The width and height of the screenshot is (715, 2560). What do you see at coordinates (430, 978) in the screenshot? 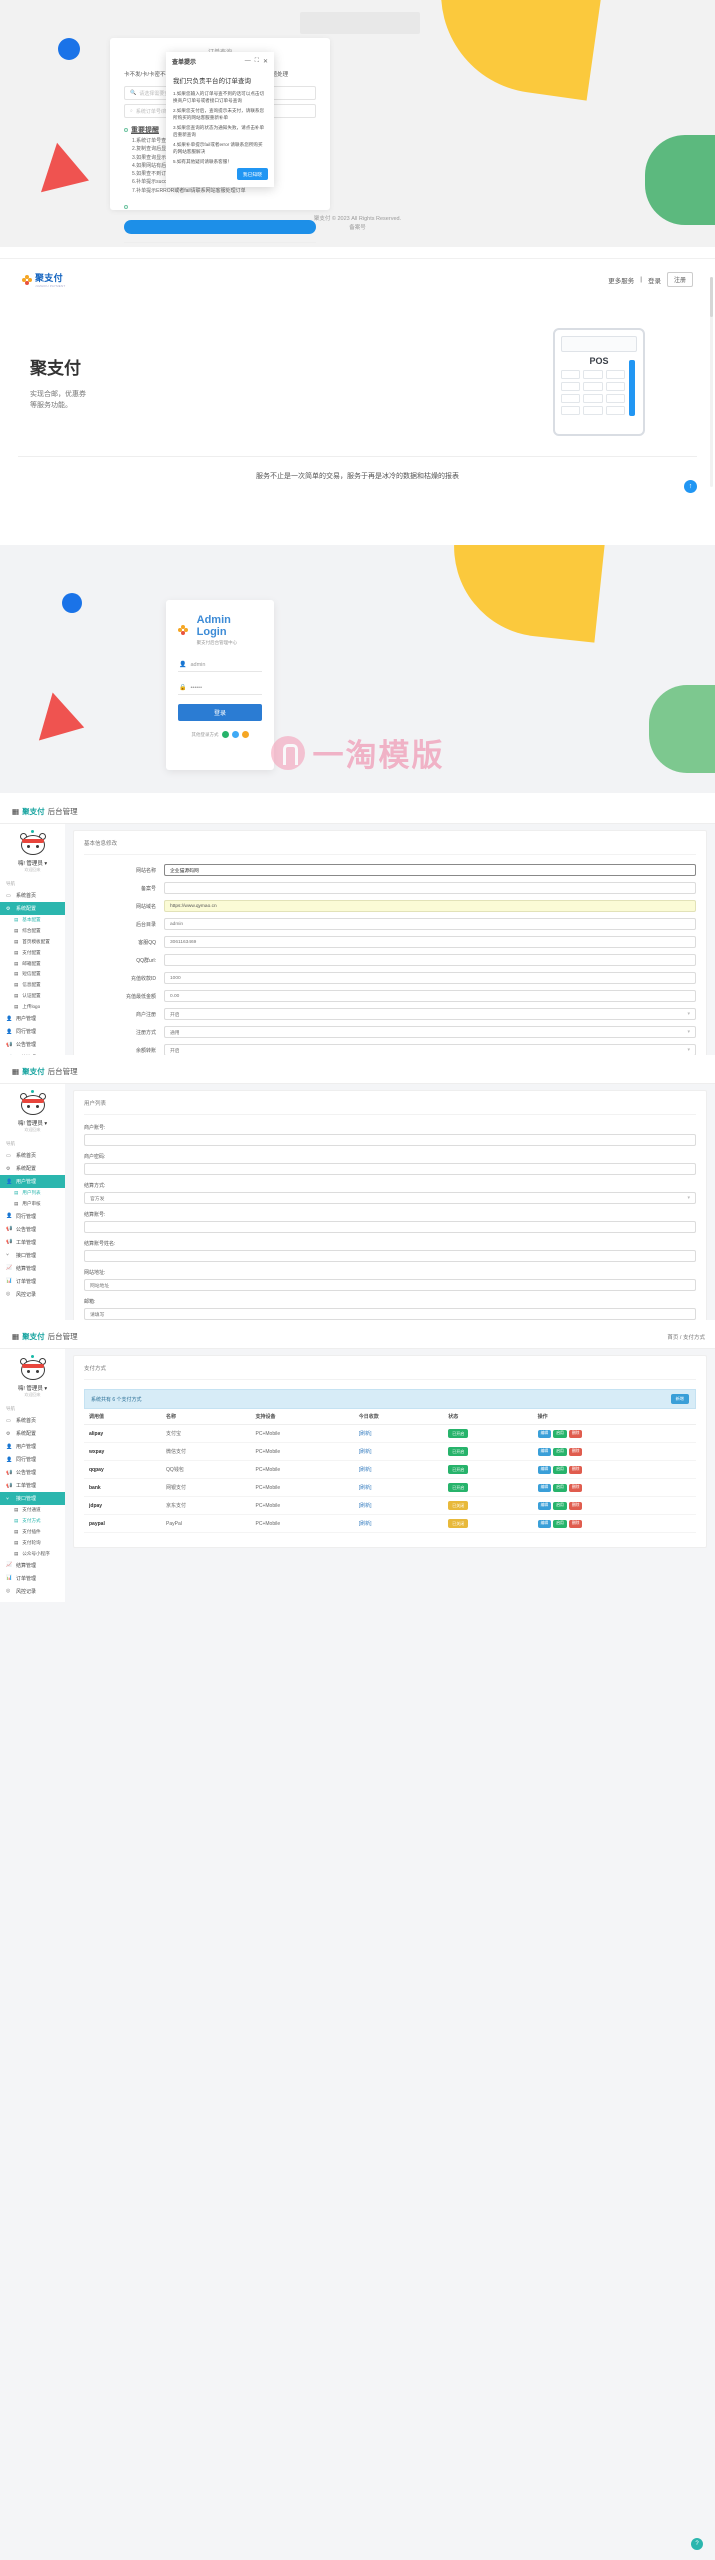
I see `recharge-id-input: 1000` at bounding box center [430, 978].